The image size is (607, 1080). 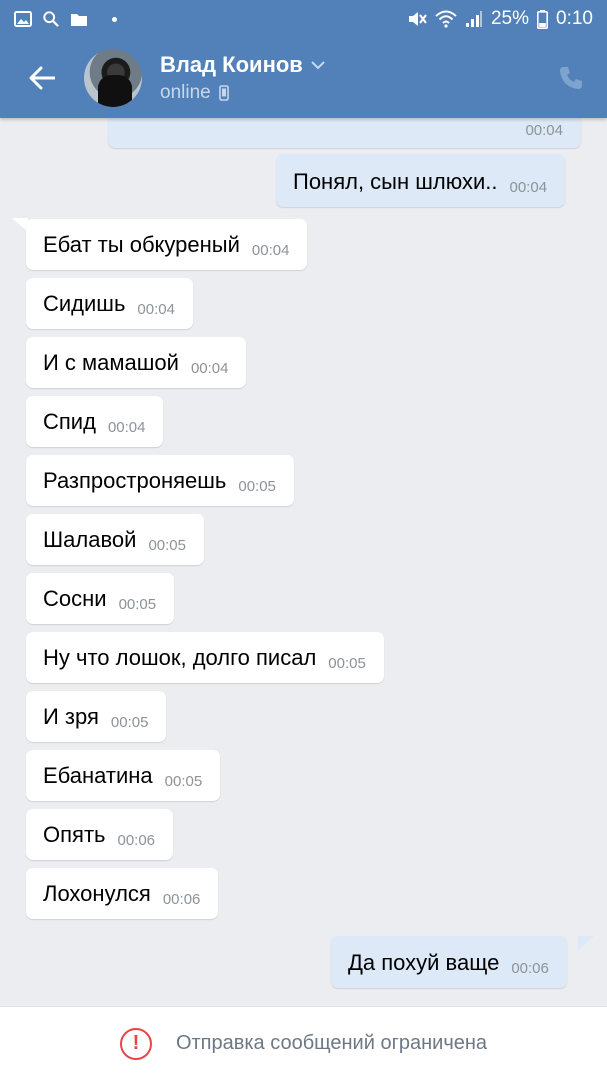 What do you see at coordinates (242, 78) in the screenshot?
I see `contact-info: Влад Коинов online` at bounding box center [242, 78].